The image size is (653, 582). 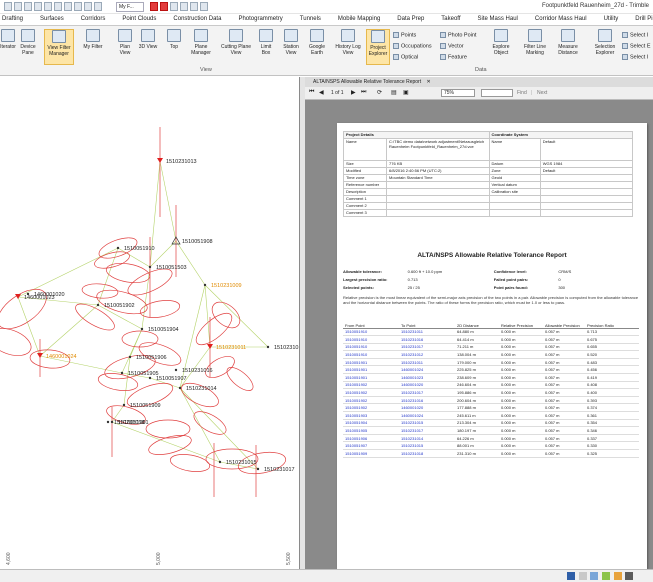 I want to click on column-header: Precision Ratio, so click(x=612, y=322).